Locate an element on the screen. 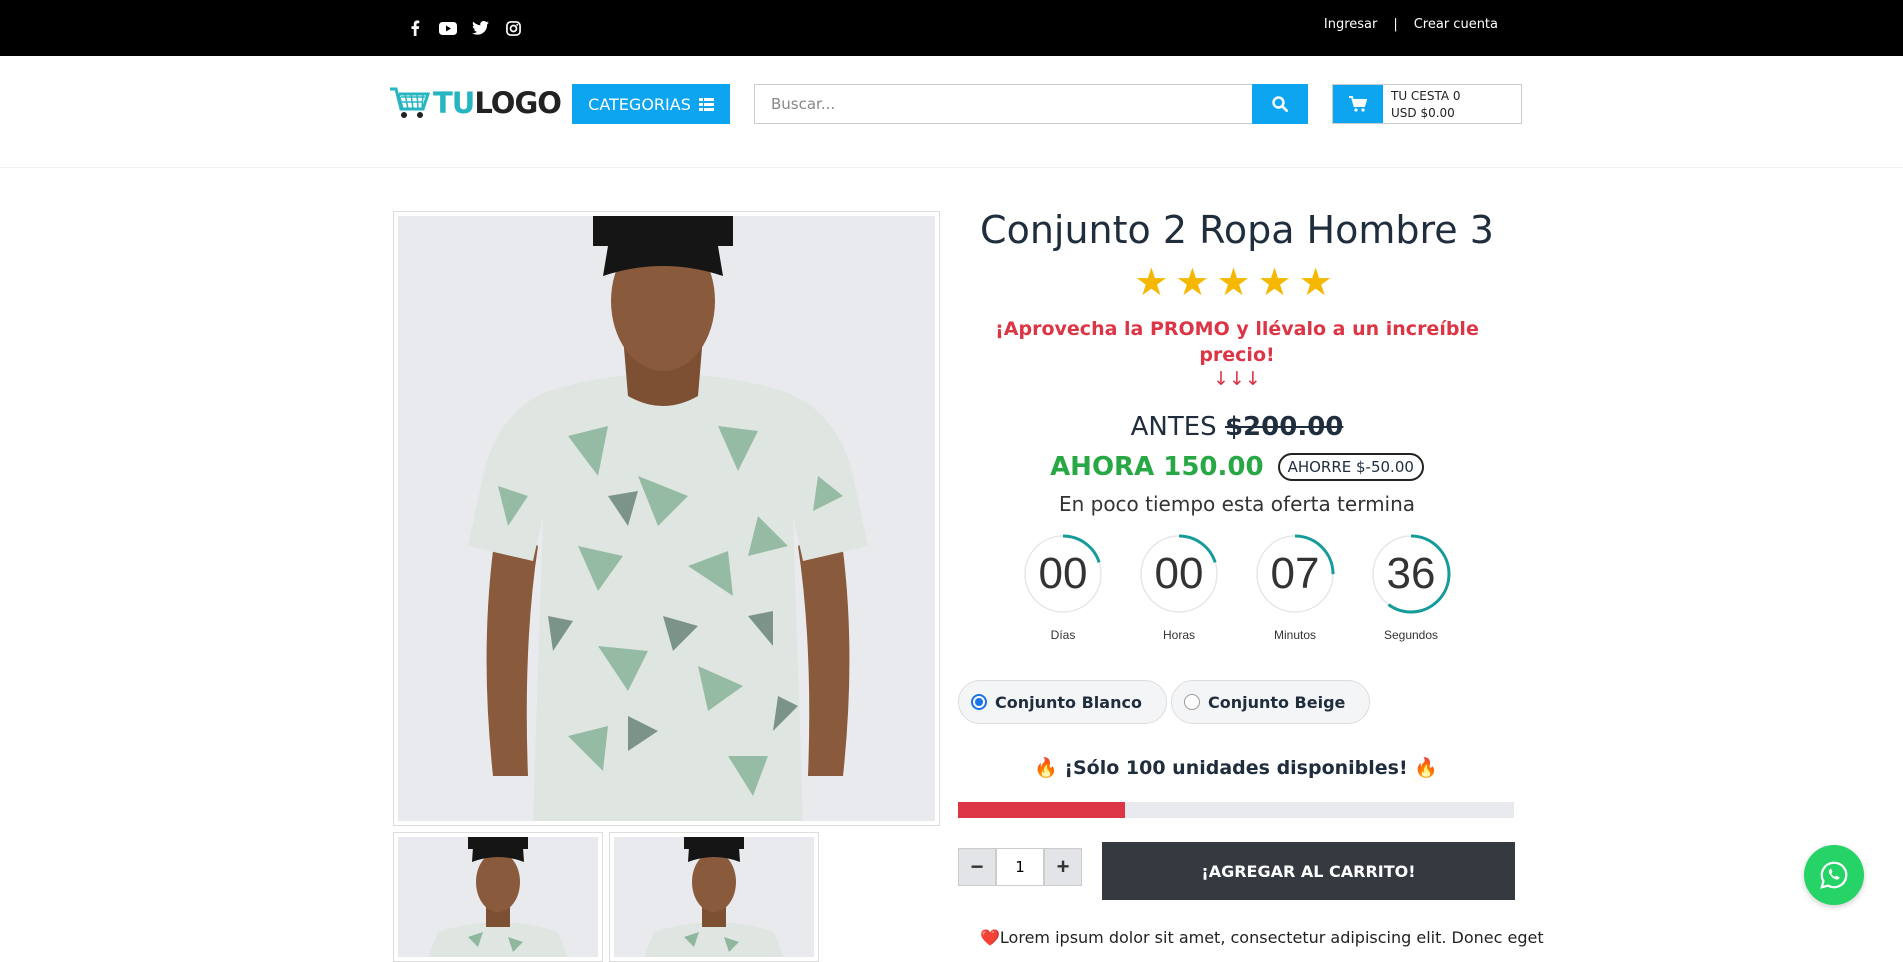 Image resolution: width=1903 pixels, height=962 pixels. cart-summary: TU CESTA 0 USD $0.00 is located at coordinates (1426, 104).